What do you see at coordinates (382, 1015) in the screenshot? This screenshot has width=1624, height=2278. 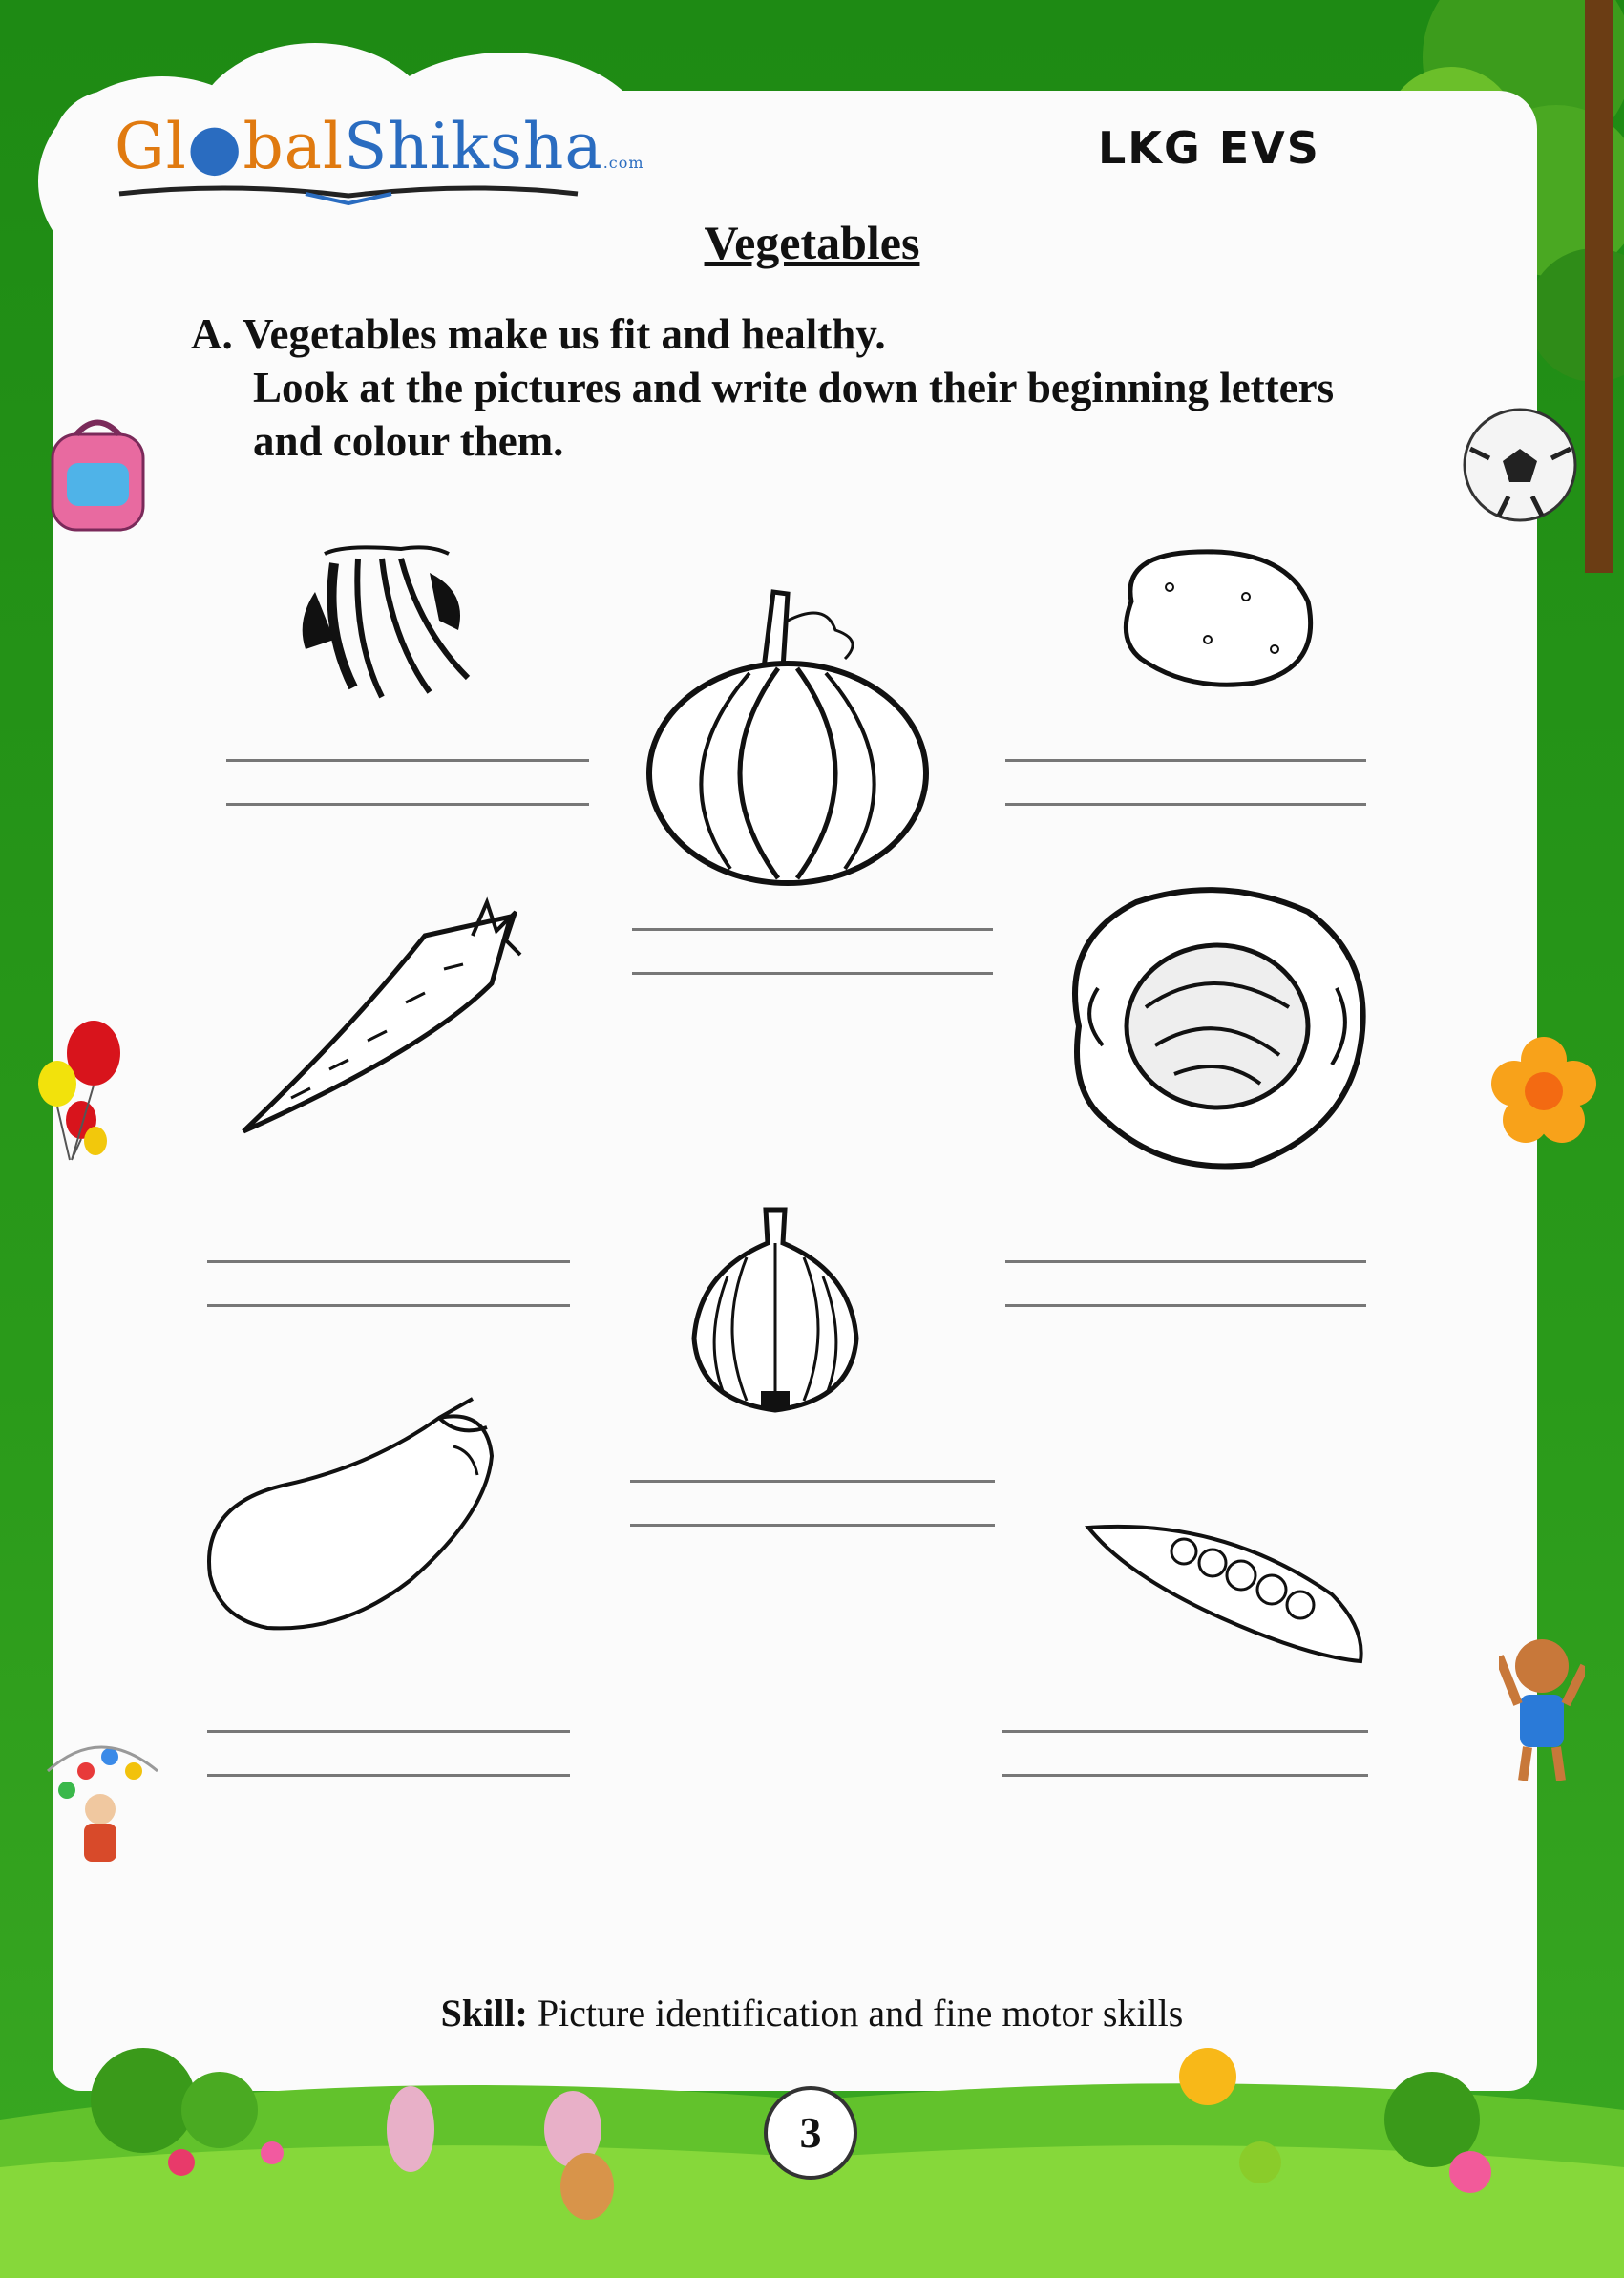 I see `carrot-image` at bounding box center [382, 1015].